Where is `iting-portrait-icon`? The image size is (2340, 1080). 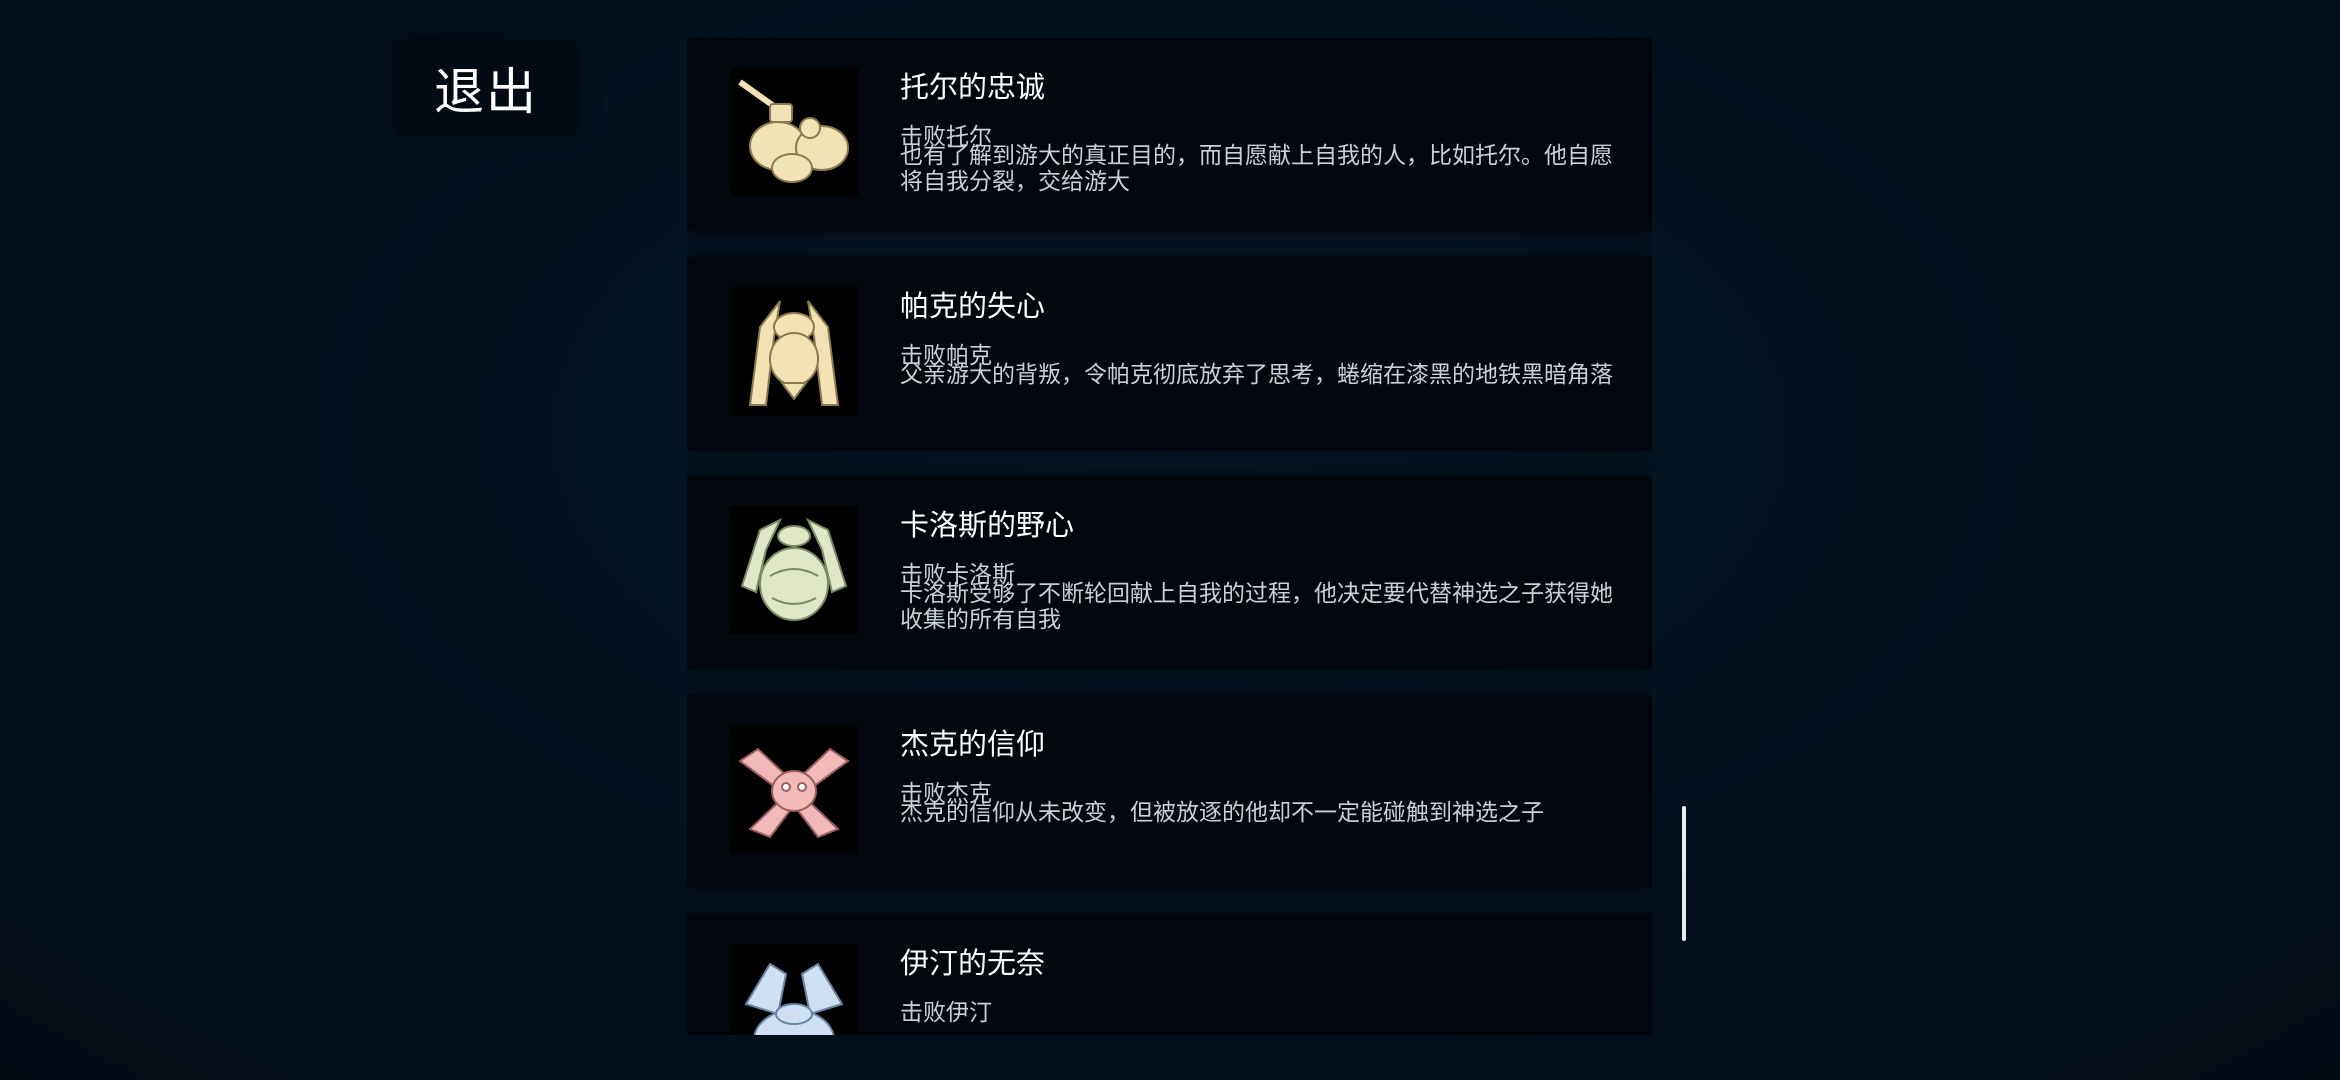
iting-portrait-icon is located at coordinates (794, 989).